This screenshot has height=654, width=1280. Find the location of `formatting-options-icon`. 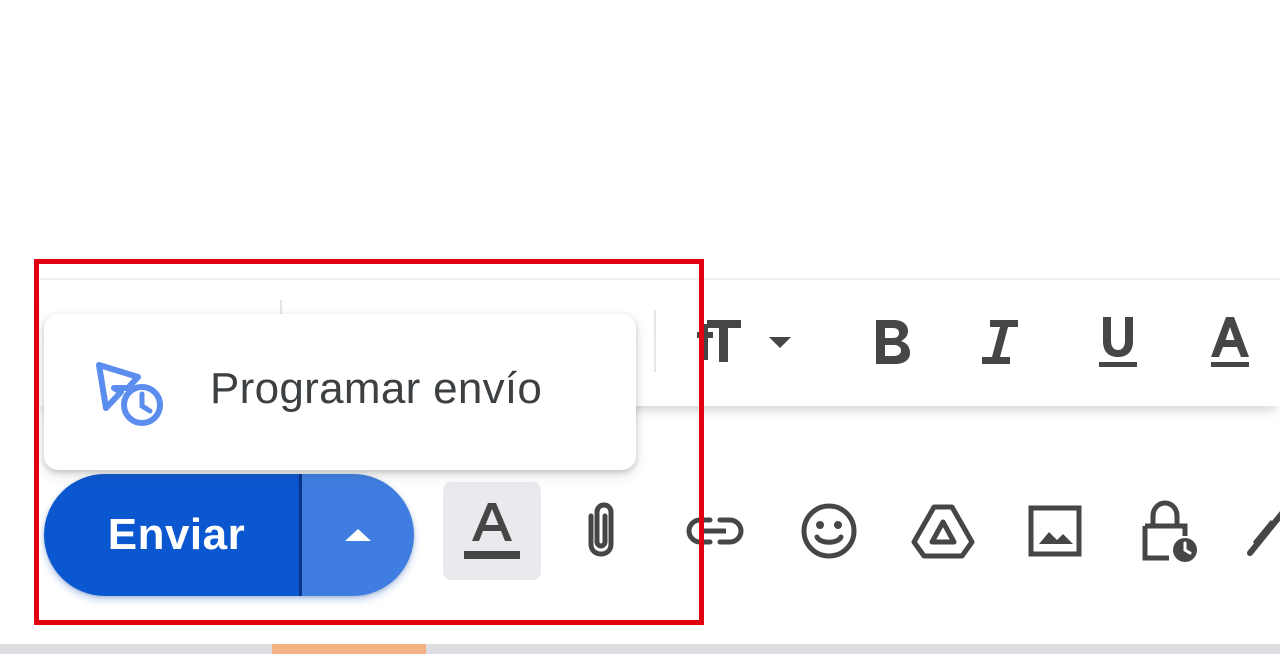

formatting-options-icon is located at coordinates (492, 531).